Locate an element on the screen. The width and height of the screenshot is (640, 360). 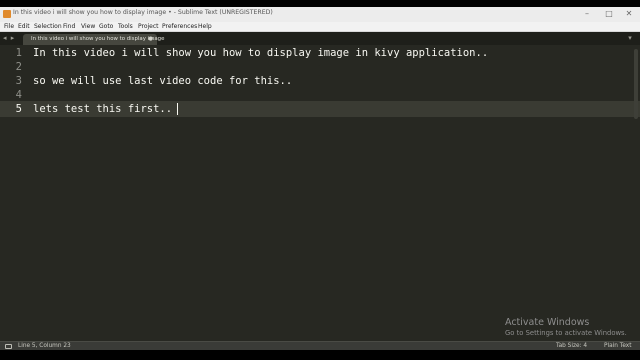
close-icon: ✕ is located at coordinates (629, 14).